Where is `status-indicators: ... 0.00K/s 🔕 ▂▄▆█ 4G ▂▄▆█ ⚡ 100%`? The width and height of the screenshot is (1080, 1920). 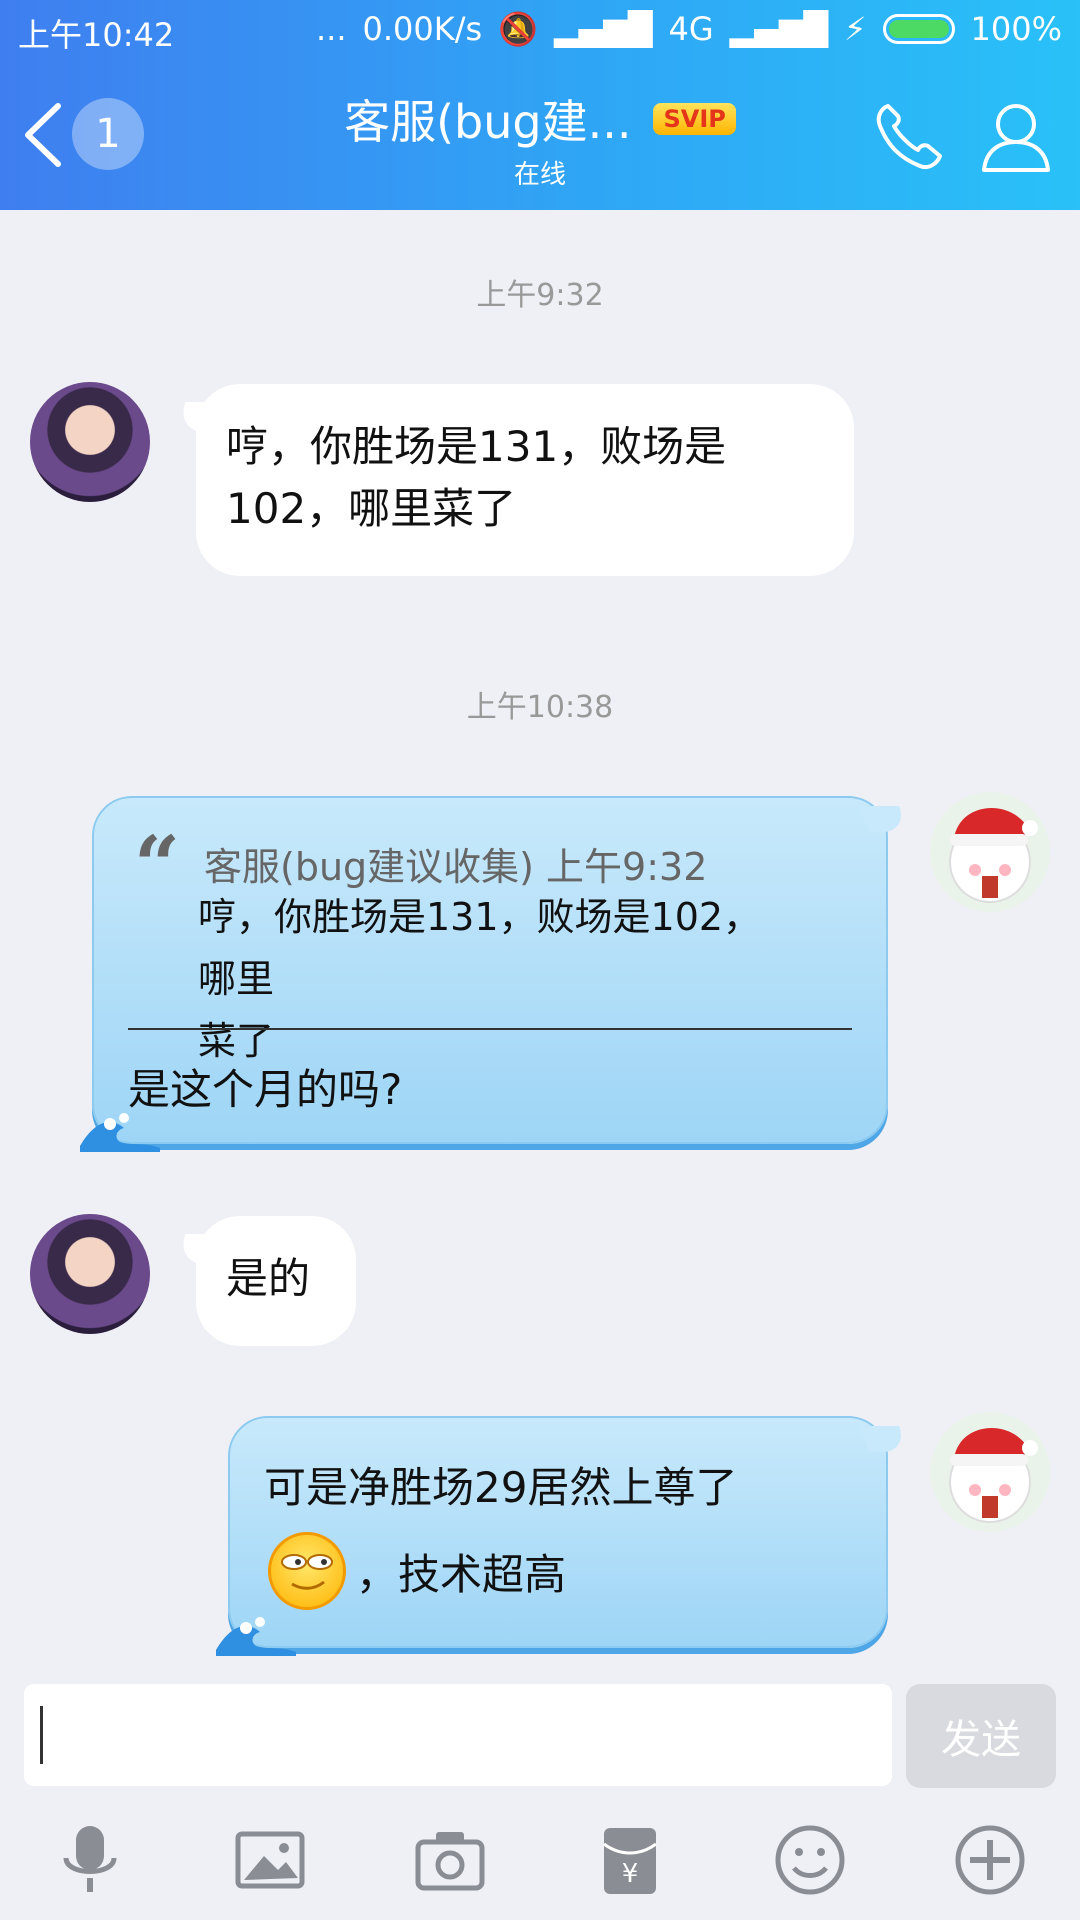
status-indicators: ... 0.00K/s 🔕 ▂▄▆█ 4G ▂▄▆█ ⚡ 100% is located at coordinates (689, 29).